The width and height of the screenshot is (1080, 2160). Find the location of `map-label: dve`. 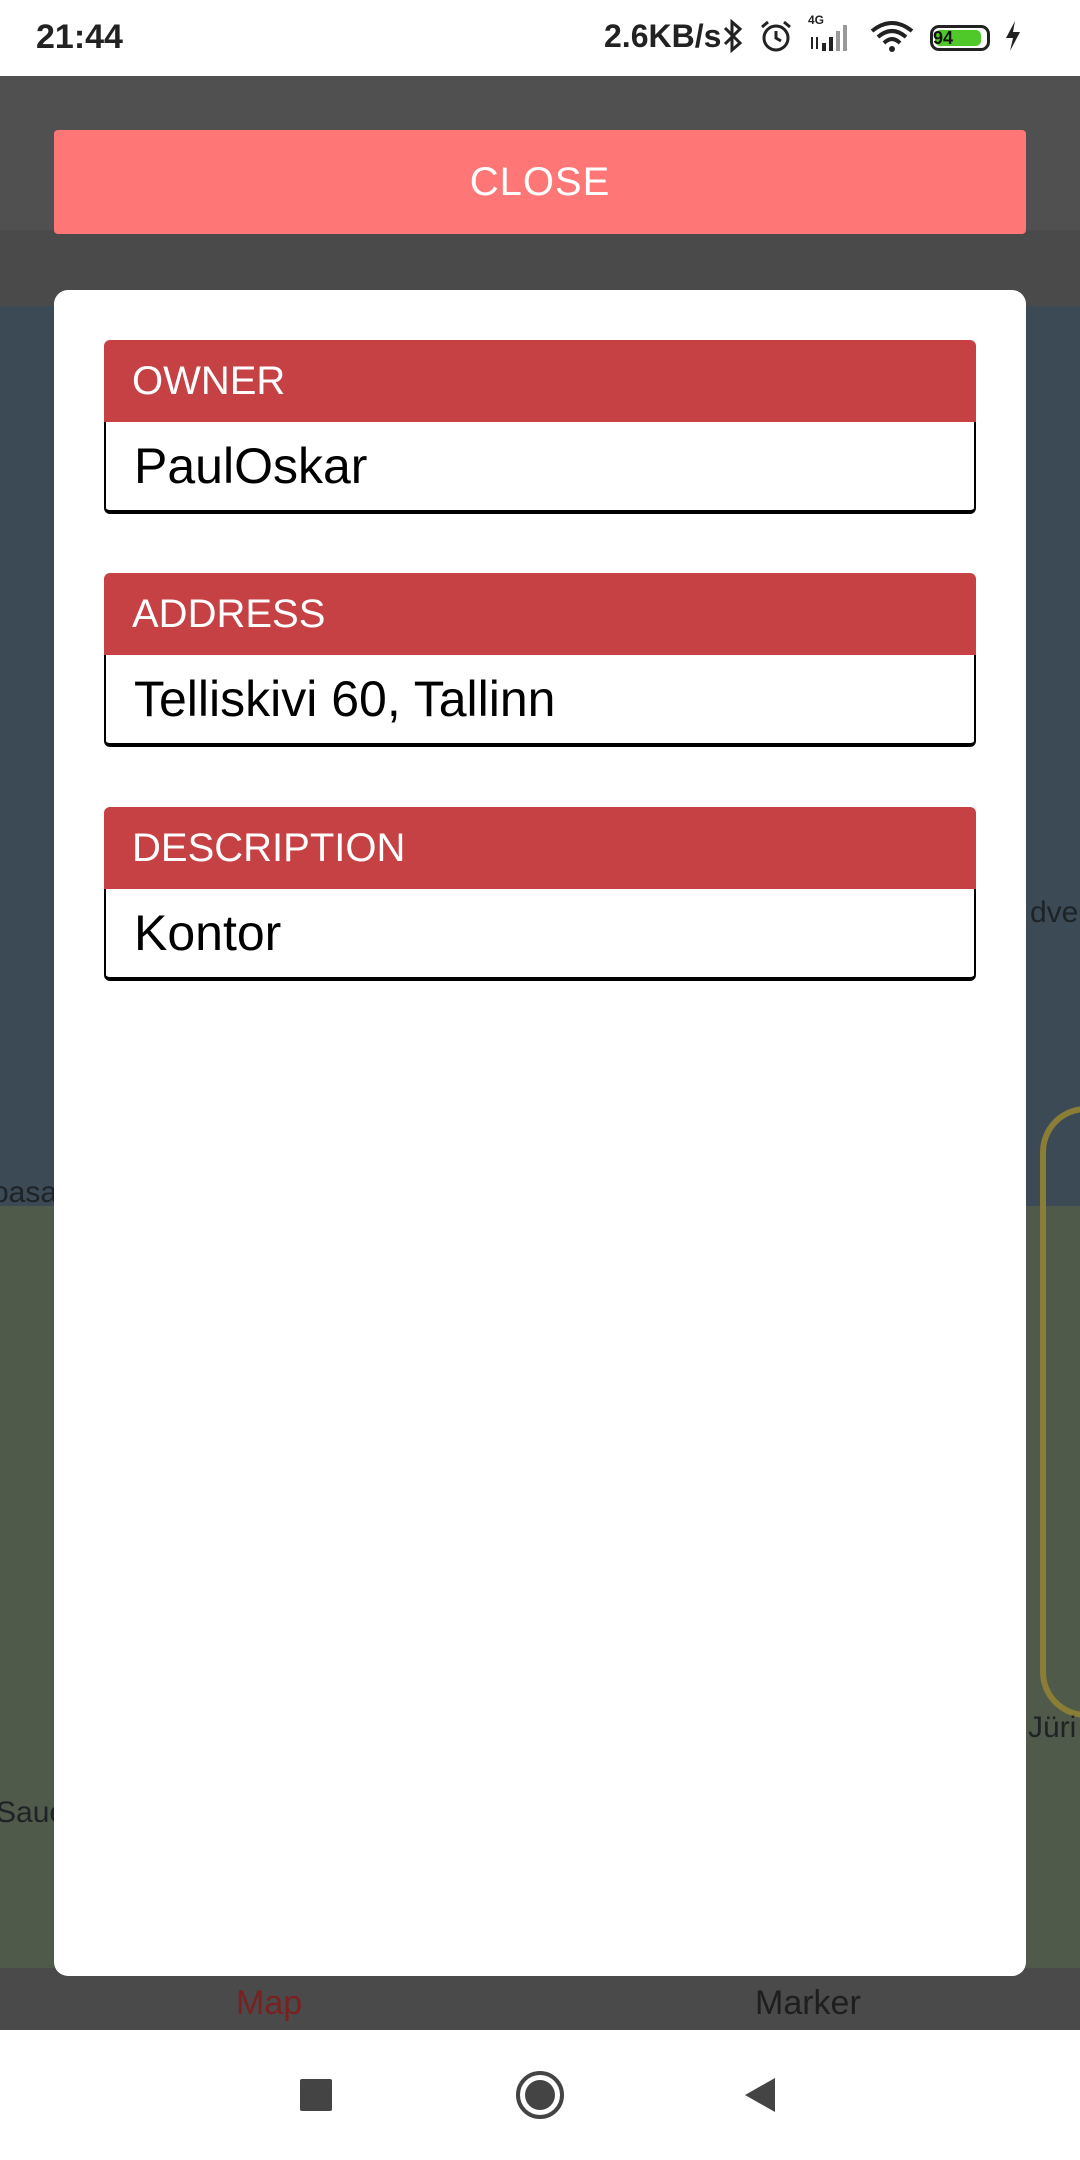

map-label: dve is located at coordinates (1054, 912).